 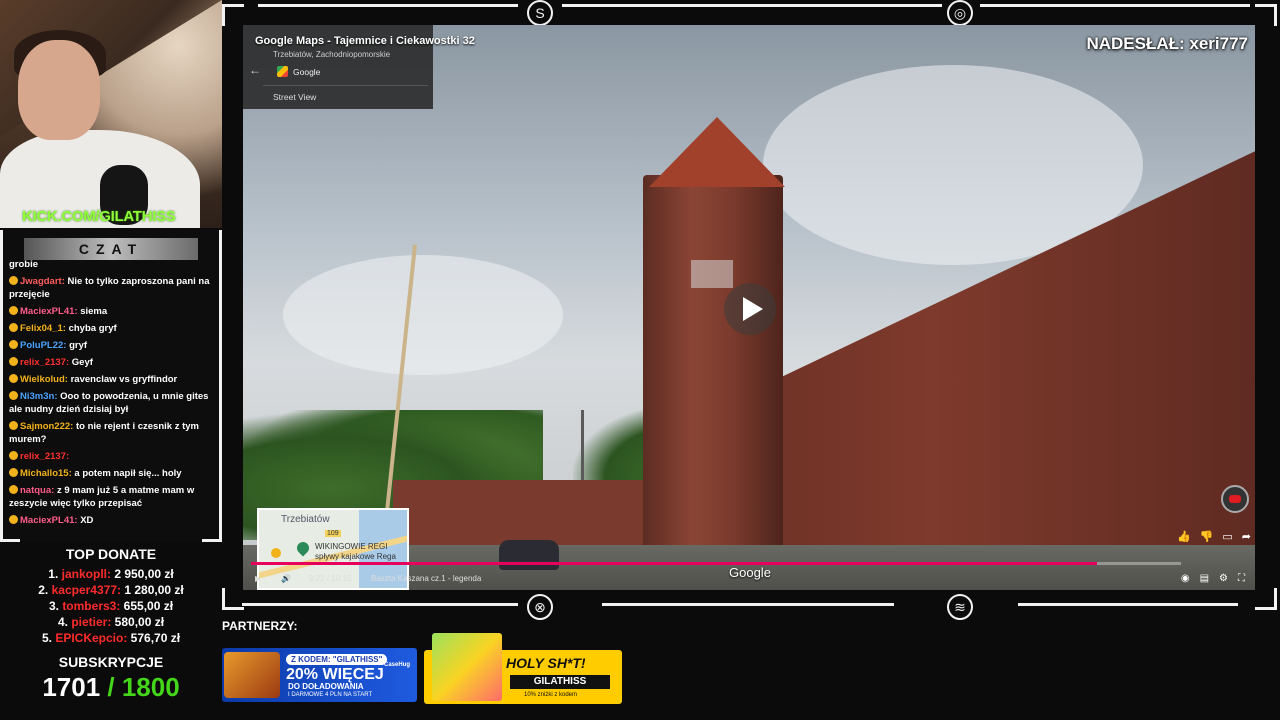 What do you see at coordinates (426, 578) in the screenshot?
I see `chapter-label: Baszta Kaszana cz.1 - legenda` at bounding box center [426, 578].